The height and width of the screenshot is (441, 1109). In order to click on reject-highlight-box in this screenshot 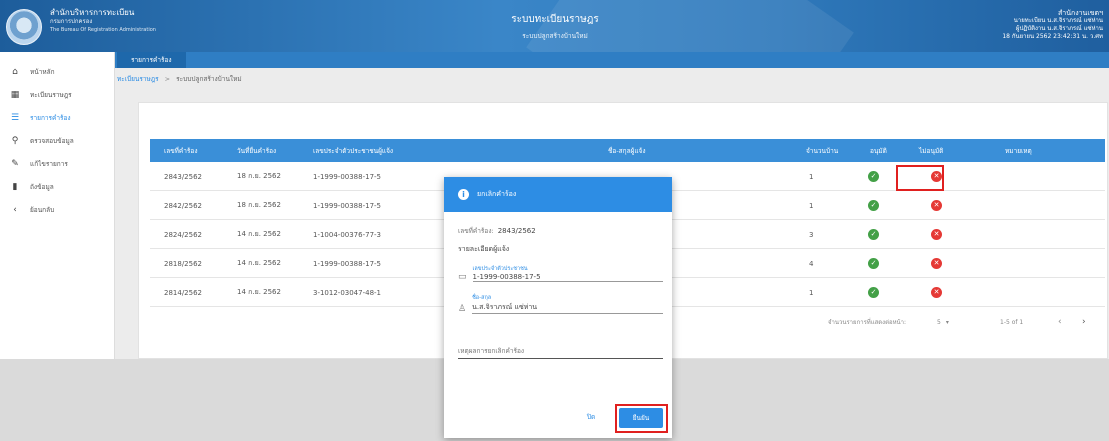, I will do `click(920, 178)`.